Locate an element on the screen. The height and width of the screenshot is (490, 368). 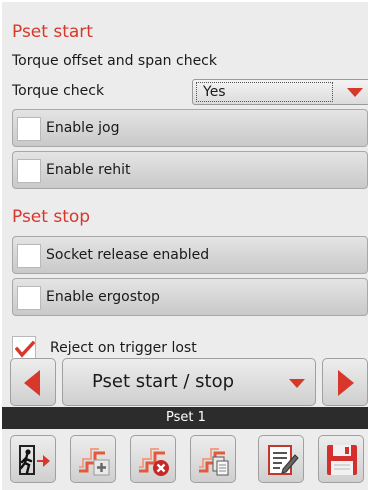
torque-check-value: Yes is located at coordinates (264, 92).